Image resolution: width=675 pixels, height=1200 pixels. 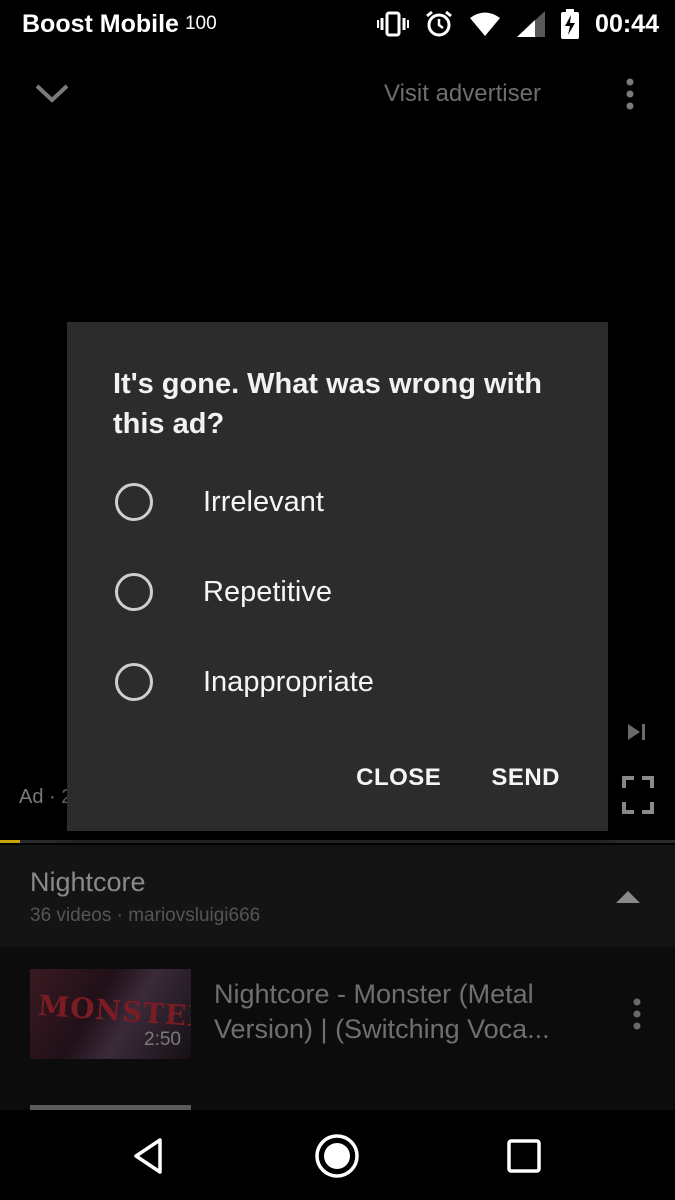 I want to click on option-label: Irrelevant, so click(x=263, y=501).